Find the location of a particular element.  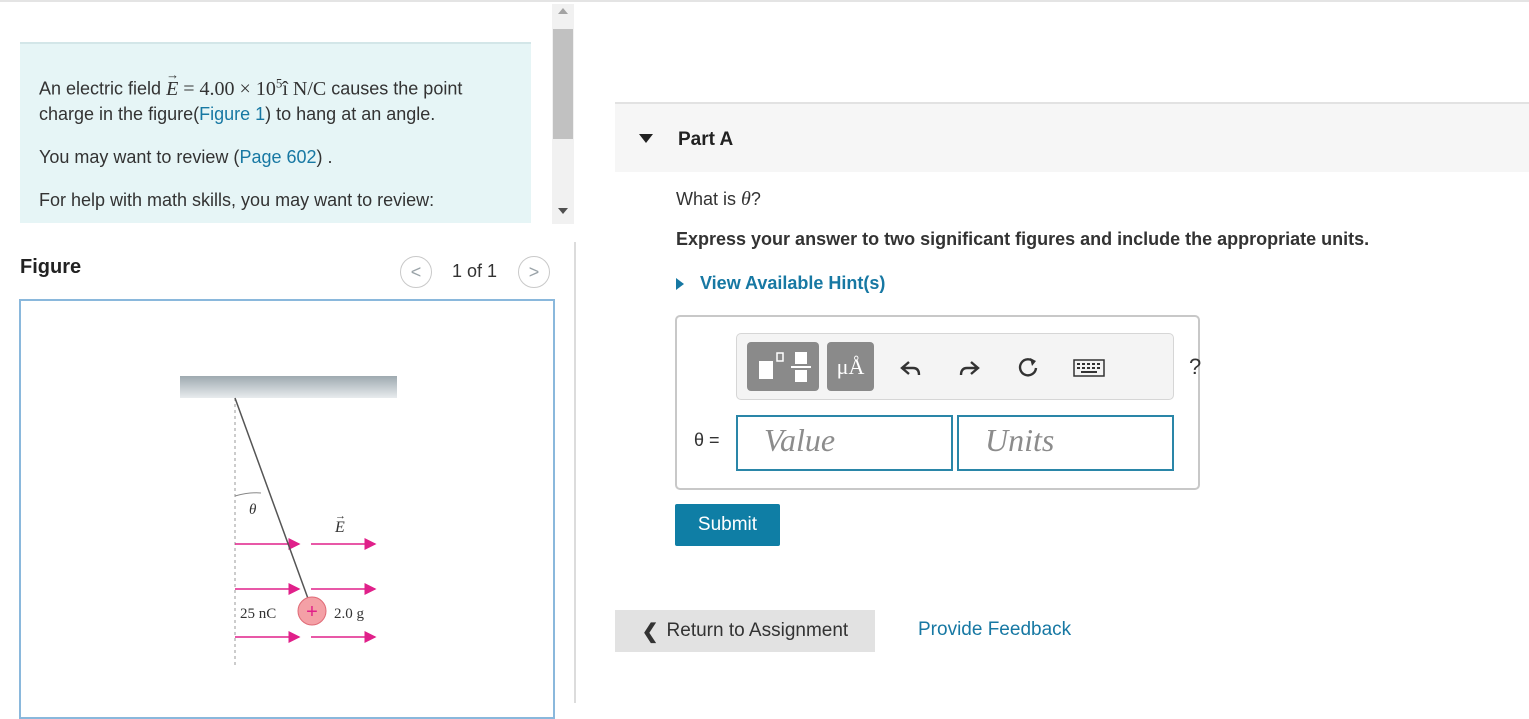

field-expression: E = 4.00 × 105î N/C is located at coordinates (246, 81).